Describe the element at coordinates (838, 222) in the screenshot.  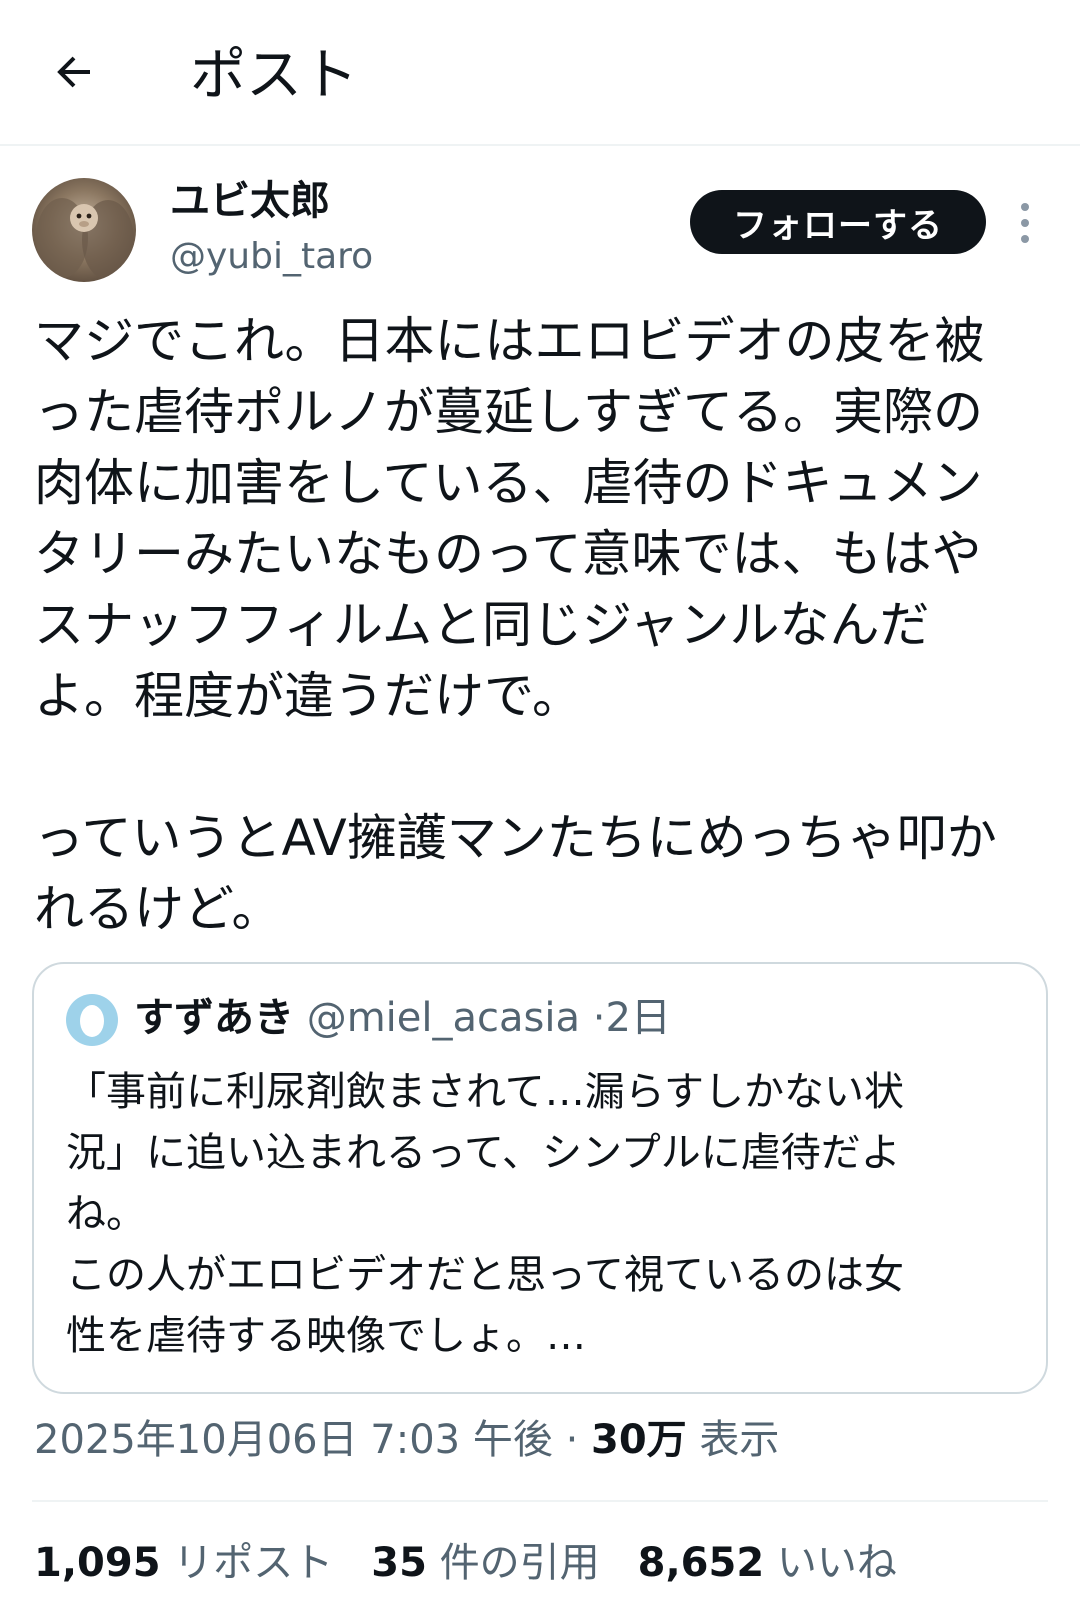
I see `follow-button: フォローする` at that location.